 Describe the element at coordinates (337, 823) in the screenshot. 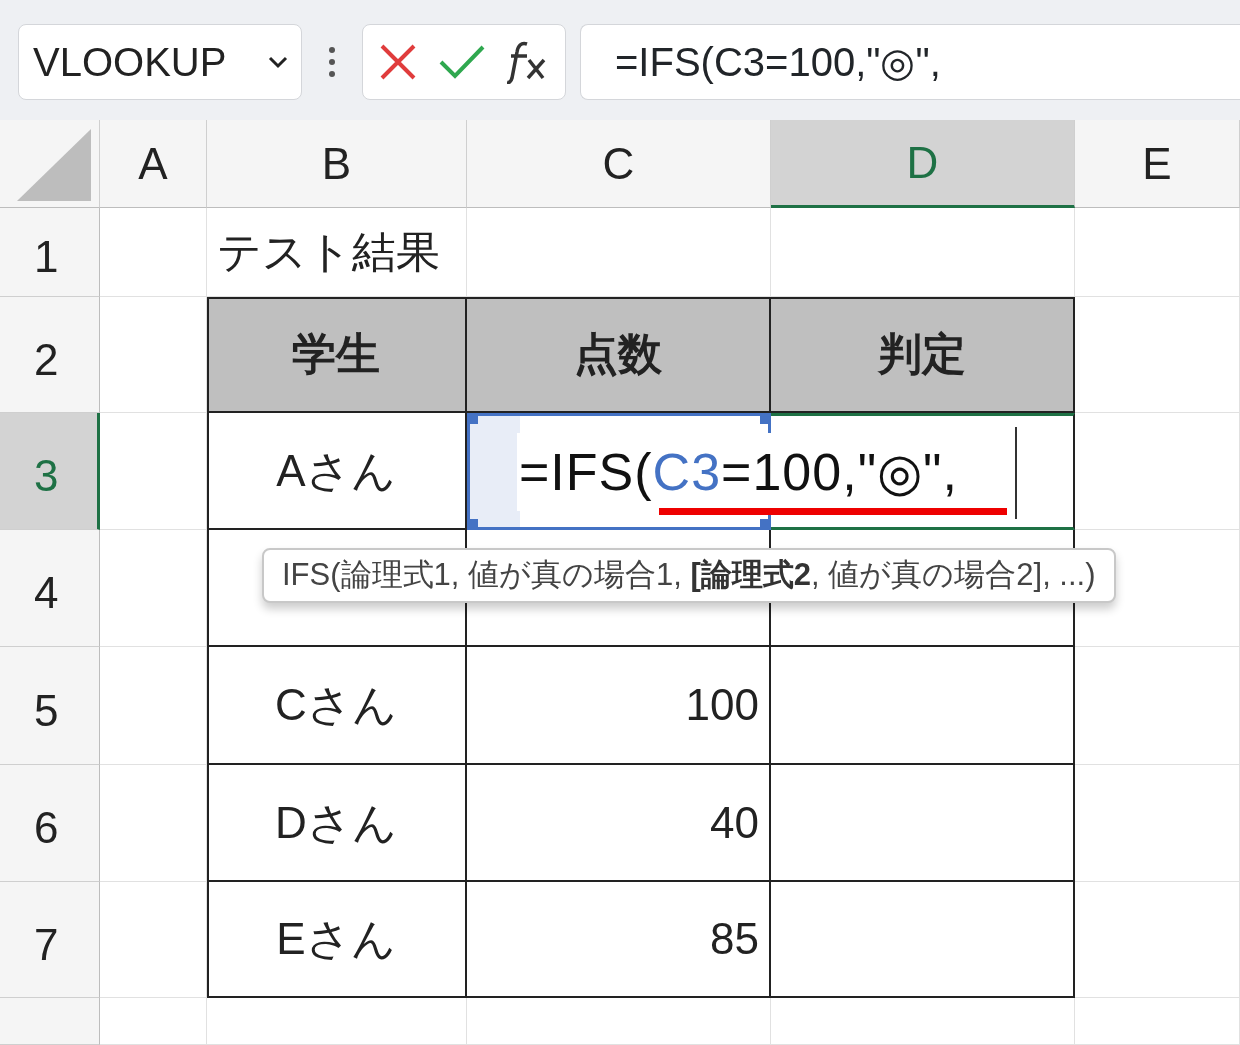

I see `table-cell: Dさん` at that location.